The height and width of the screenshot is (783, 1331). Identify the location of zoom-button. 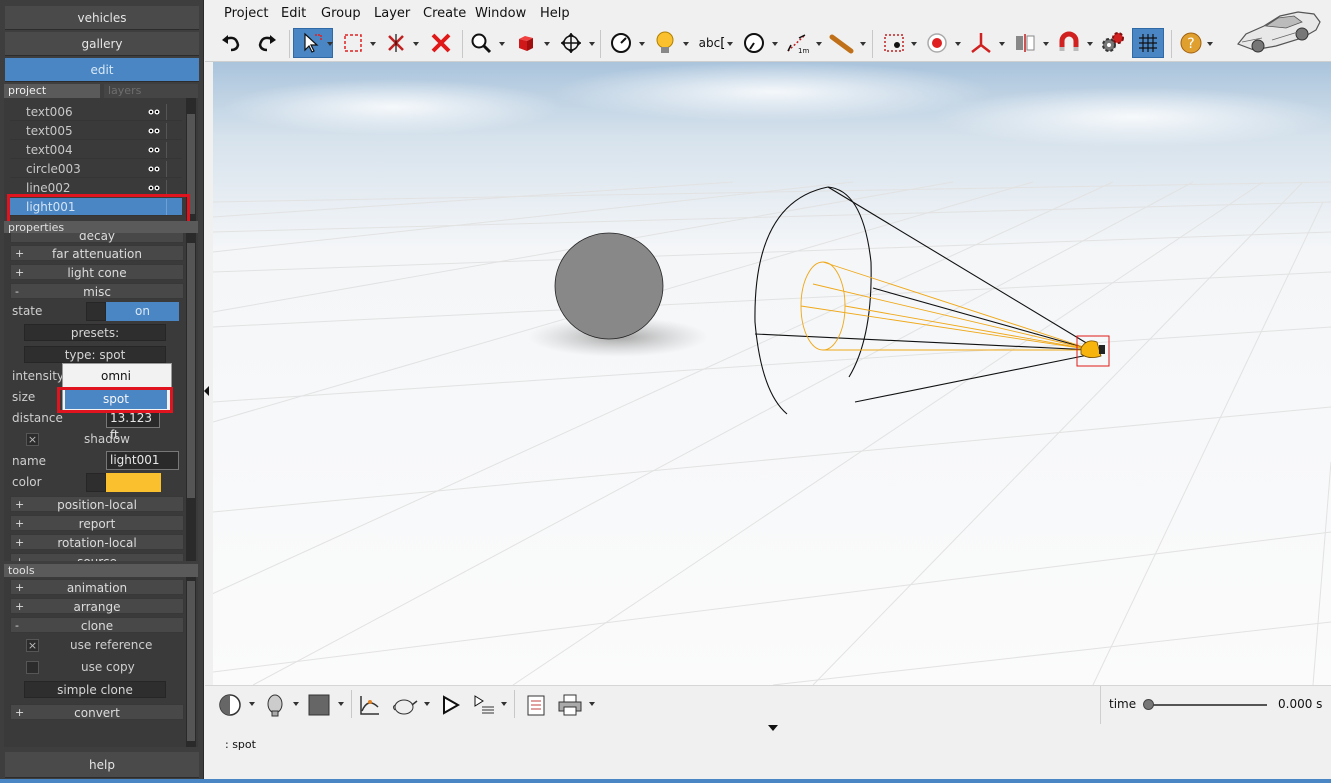
(481, 43).